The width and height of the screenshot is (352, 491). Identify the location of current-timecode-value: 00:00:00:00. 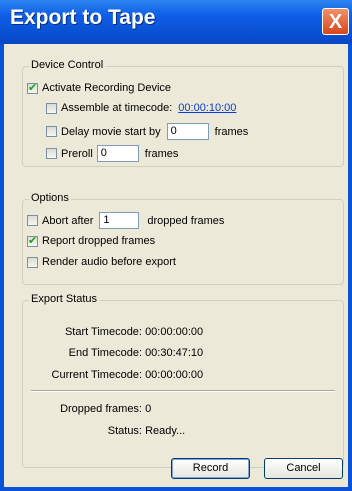
(174, 375).